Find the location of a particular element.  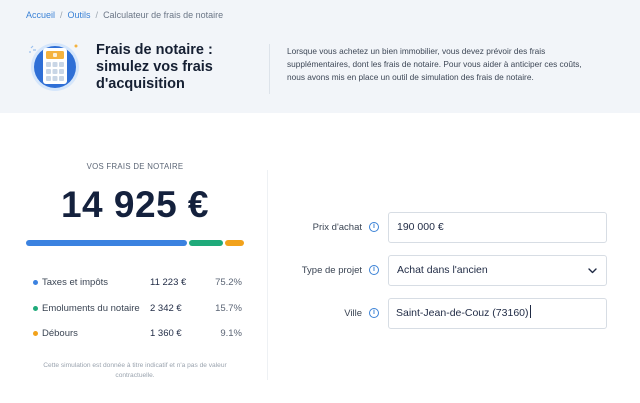

breakdown-row-emoluments: Emoluments du notaire 2 342 € 15.7% is located at coordinates (135, 314).